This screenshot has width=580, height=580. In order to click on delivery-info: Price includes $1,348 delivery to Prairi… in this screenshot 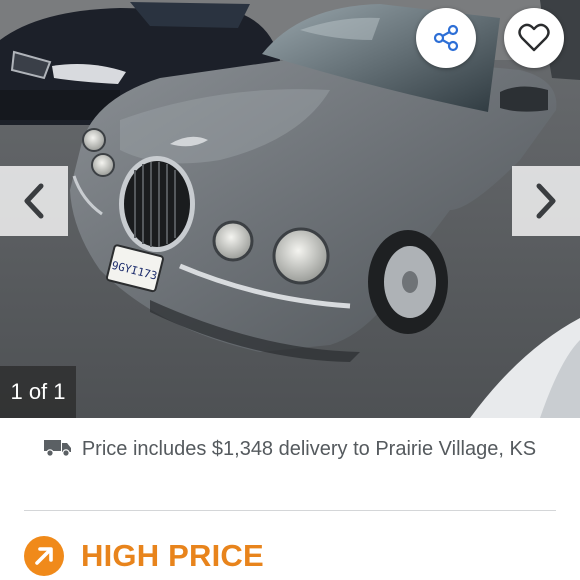, I will do `click(290, 449)`.